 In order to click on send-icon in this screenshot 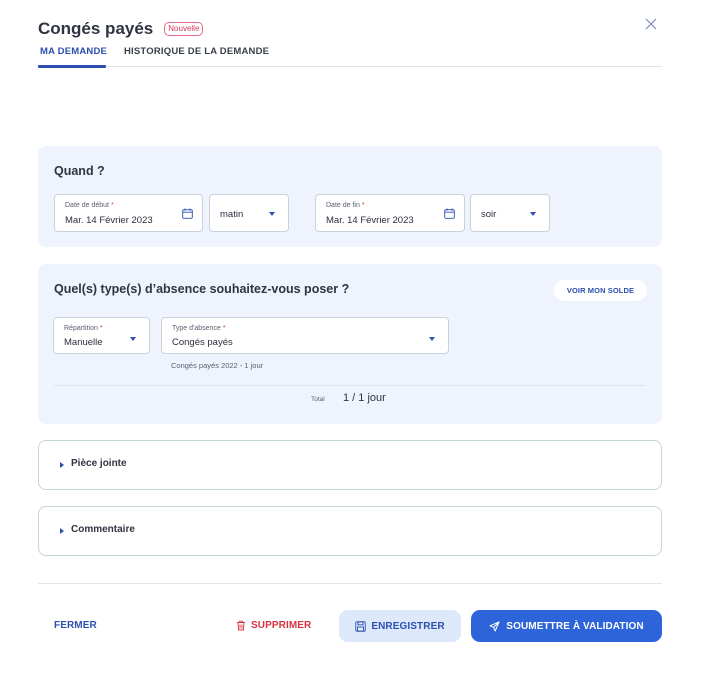, I will do `click(494, 626)`.